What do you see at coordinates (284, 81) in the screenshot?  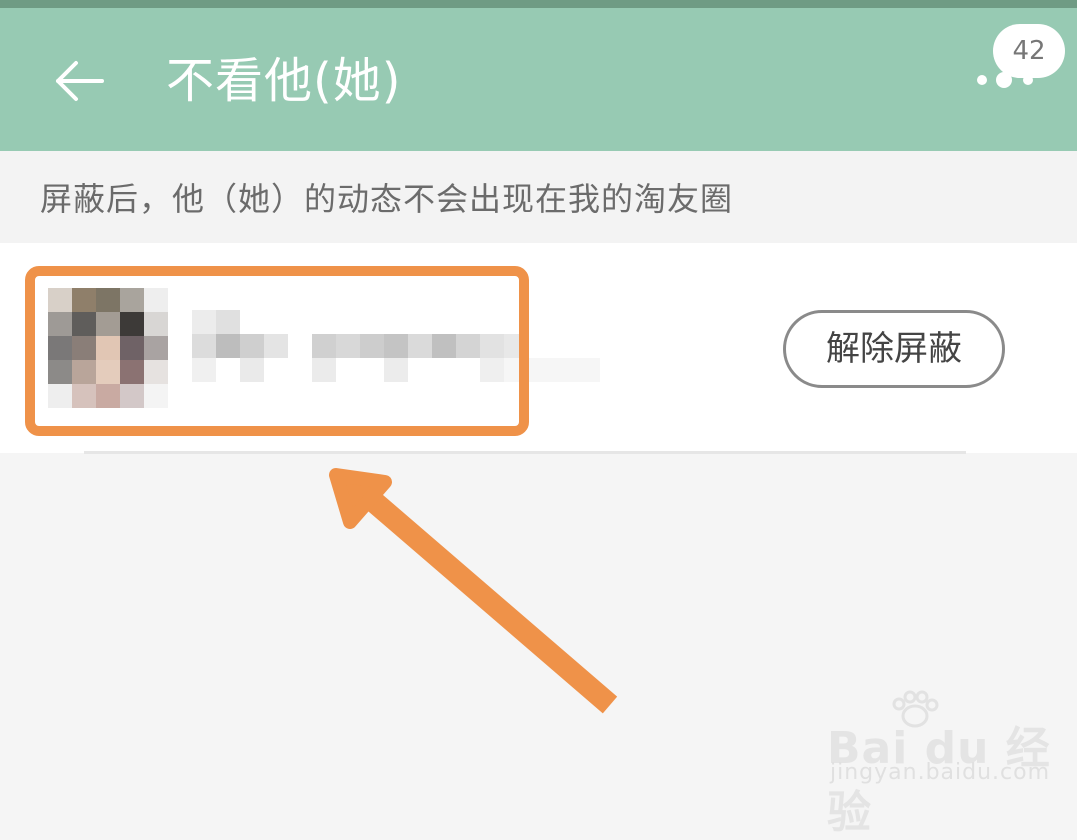 I see `page-title: 不看他(她)` at bounding box center [284, 81].